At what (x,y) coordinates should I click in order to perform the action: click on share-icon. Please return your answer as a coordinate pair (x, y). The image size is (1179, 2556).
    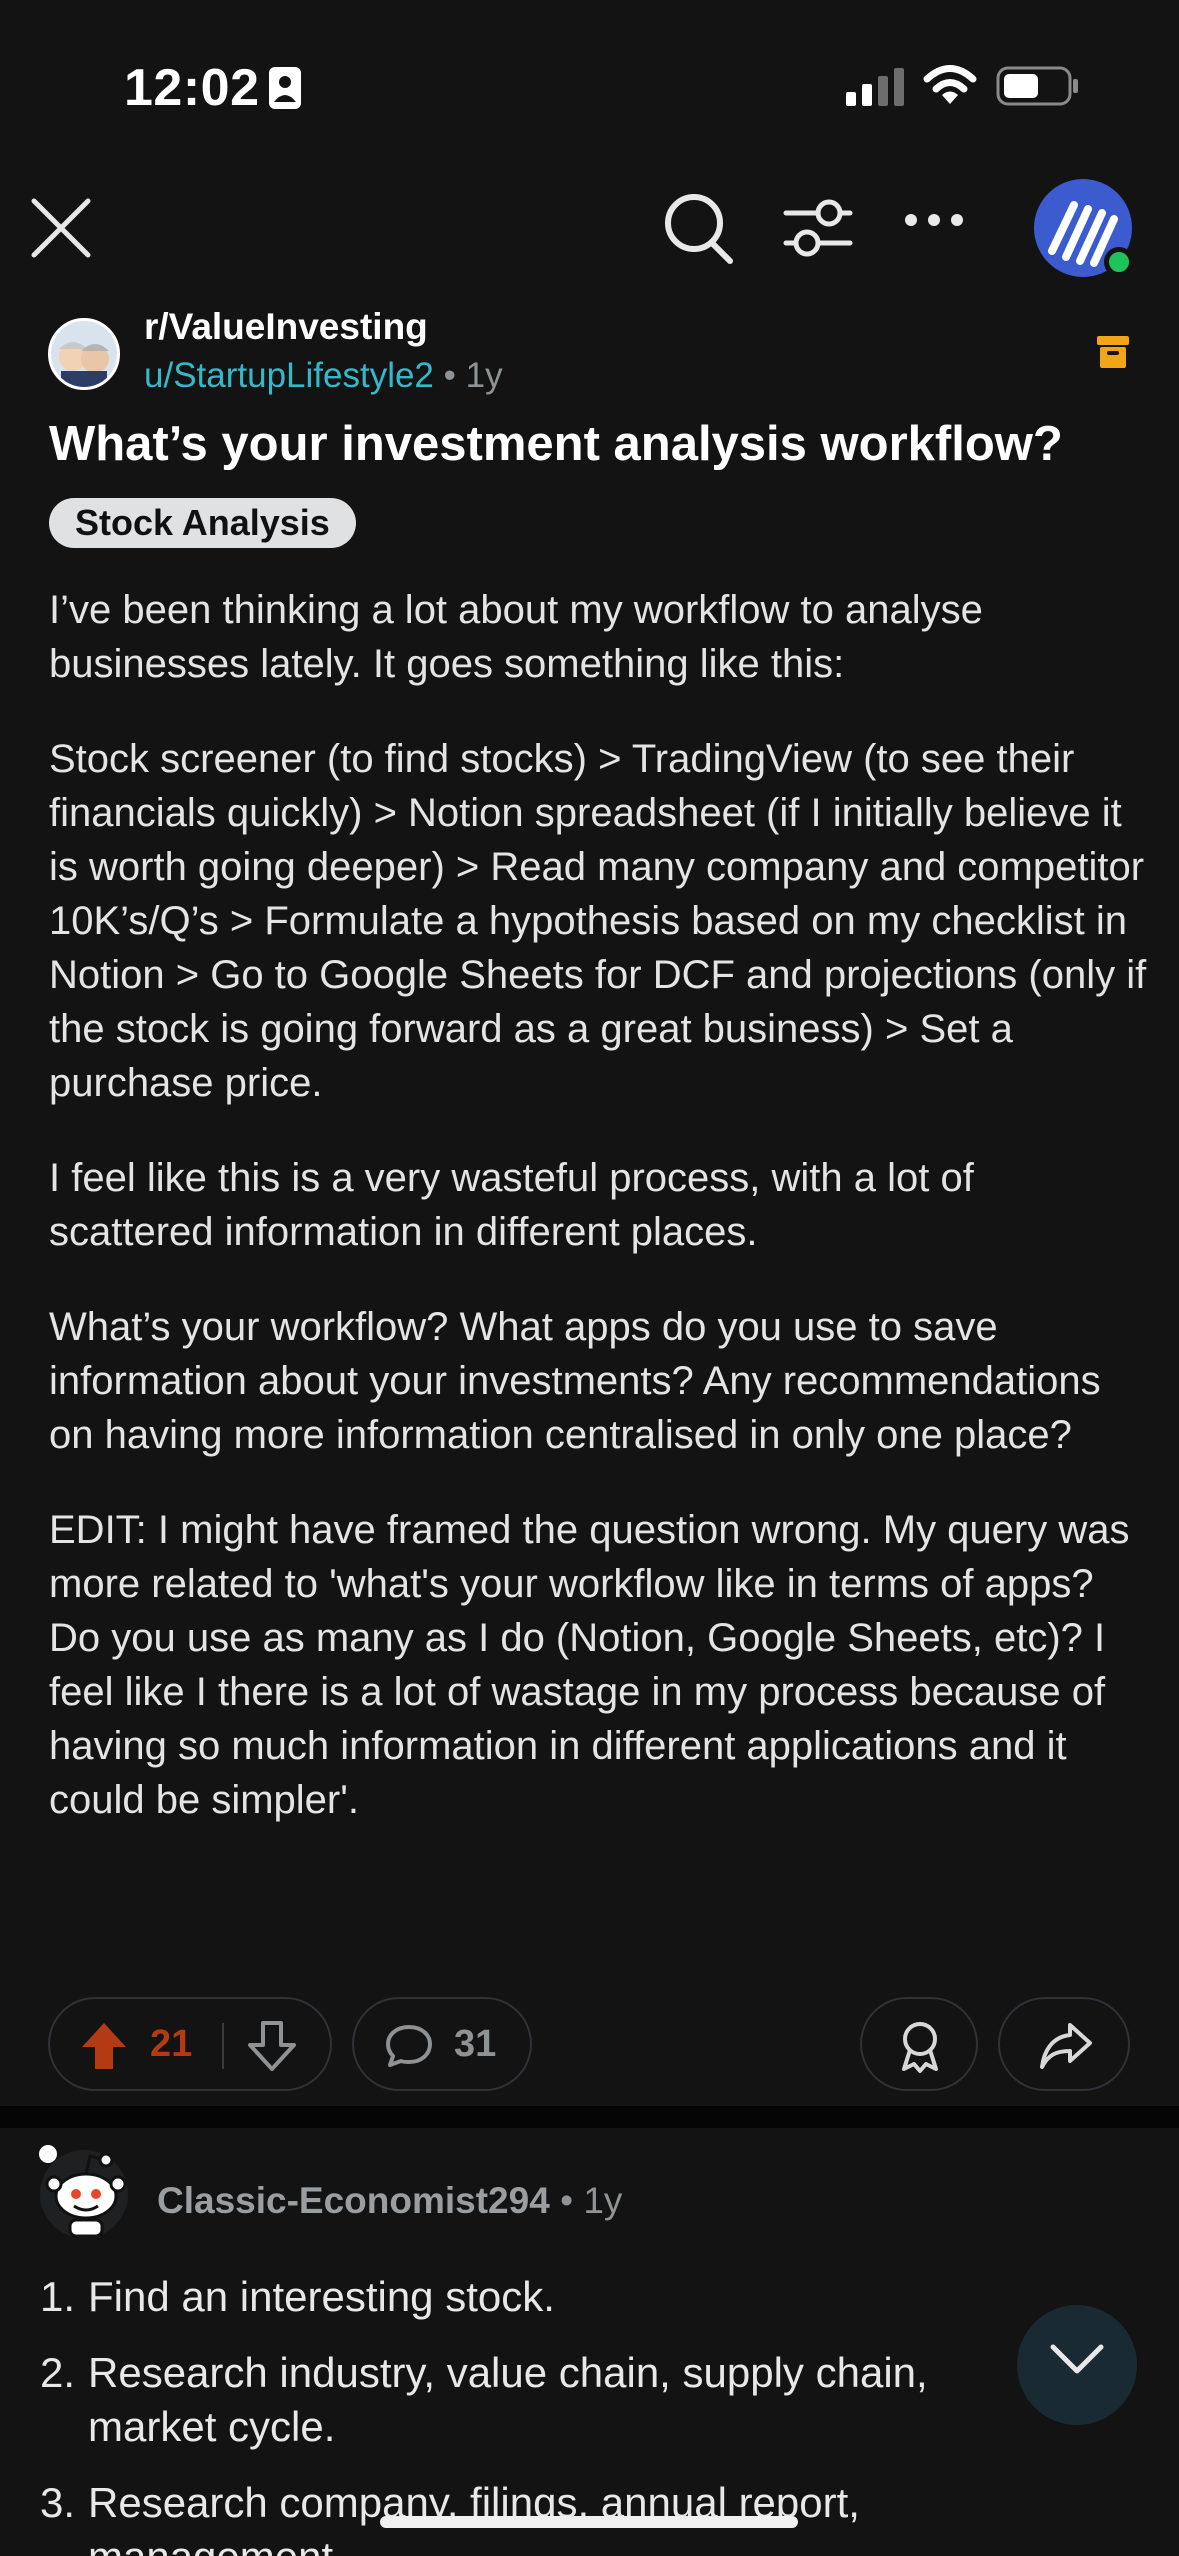
    Looking at the image, I should click on (1066, 2046).